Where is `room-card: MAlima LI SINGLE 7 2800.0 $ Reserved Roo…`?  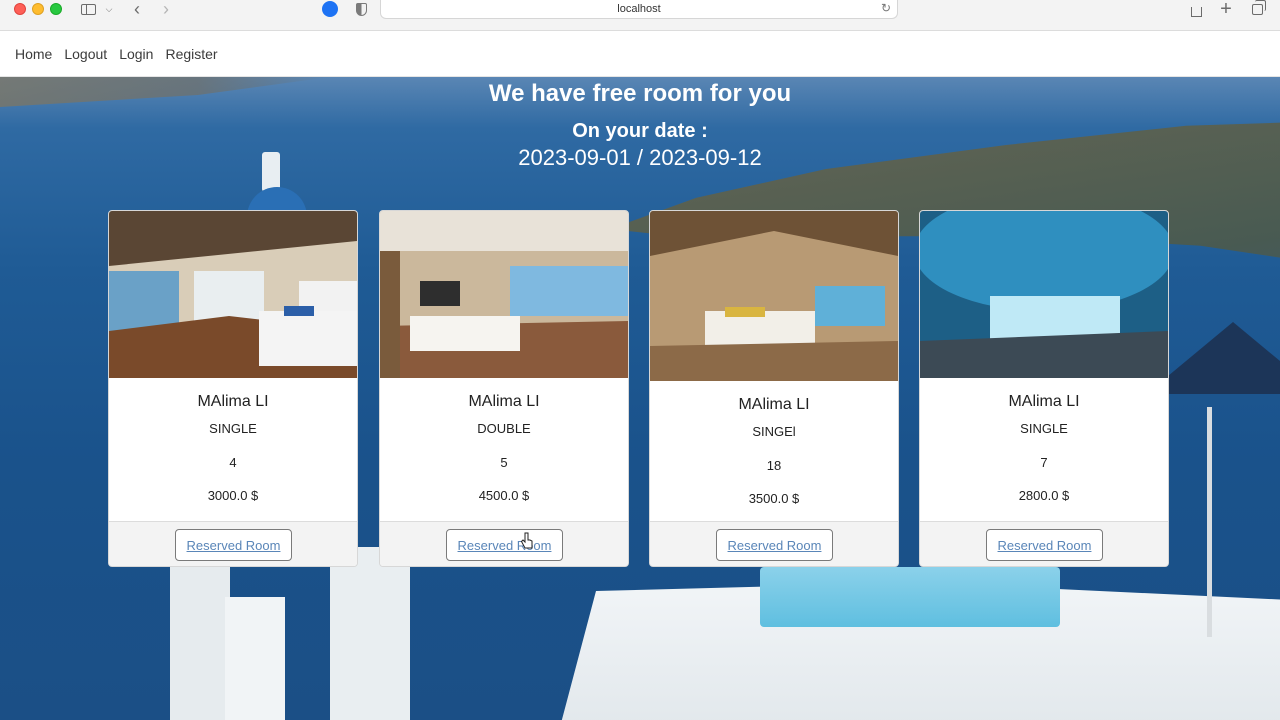
room-card: MAlima LI SINGLE 7 2800.0 $ Reserved Roo… is located at coordinates (1044, 388).